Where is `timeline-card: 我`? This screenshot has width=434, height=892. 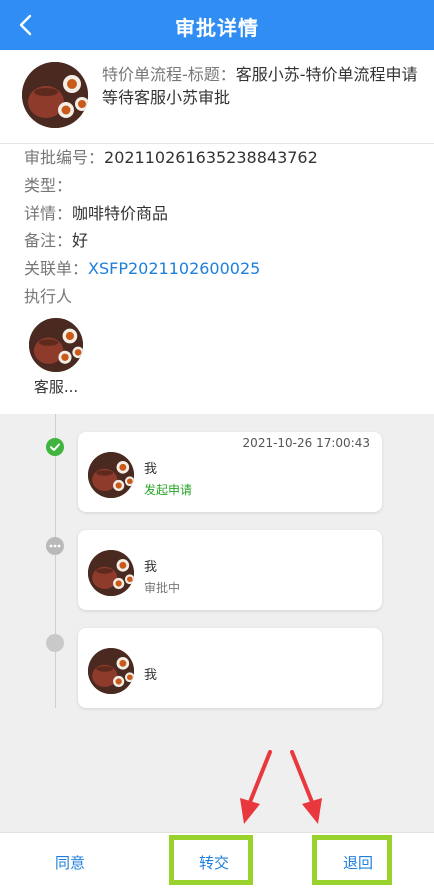 timeline-card: 我 is located at coordinates (230, 668).